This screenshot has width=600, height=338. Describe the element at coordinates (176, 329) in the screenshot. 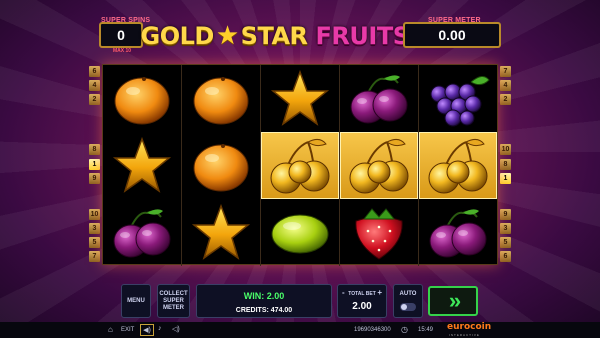

I see `effects-icon: ◁)` at that location.